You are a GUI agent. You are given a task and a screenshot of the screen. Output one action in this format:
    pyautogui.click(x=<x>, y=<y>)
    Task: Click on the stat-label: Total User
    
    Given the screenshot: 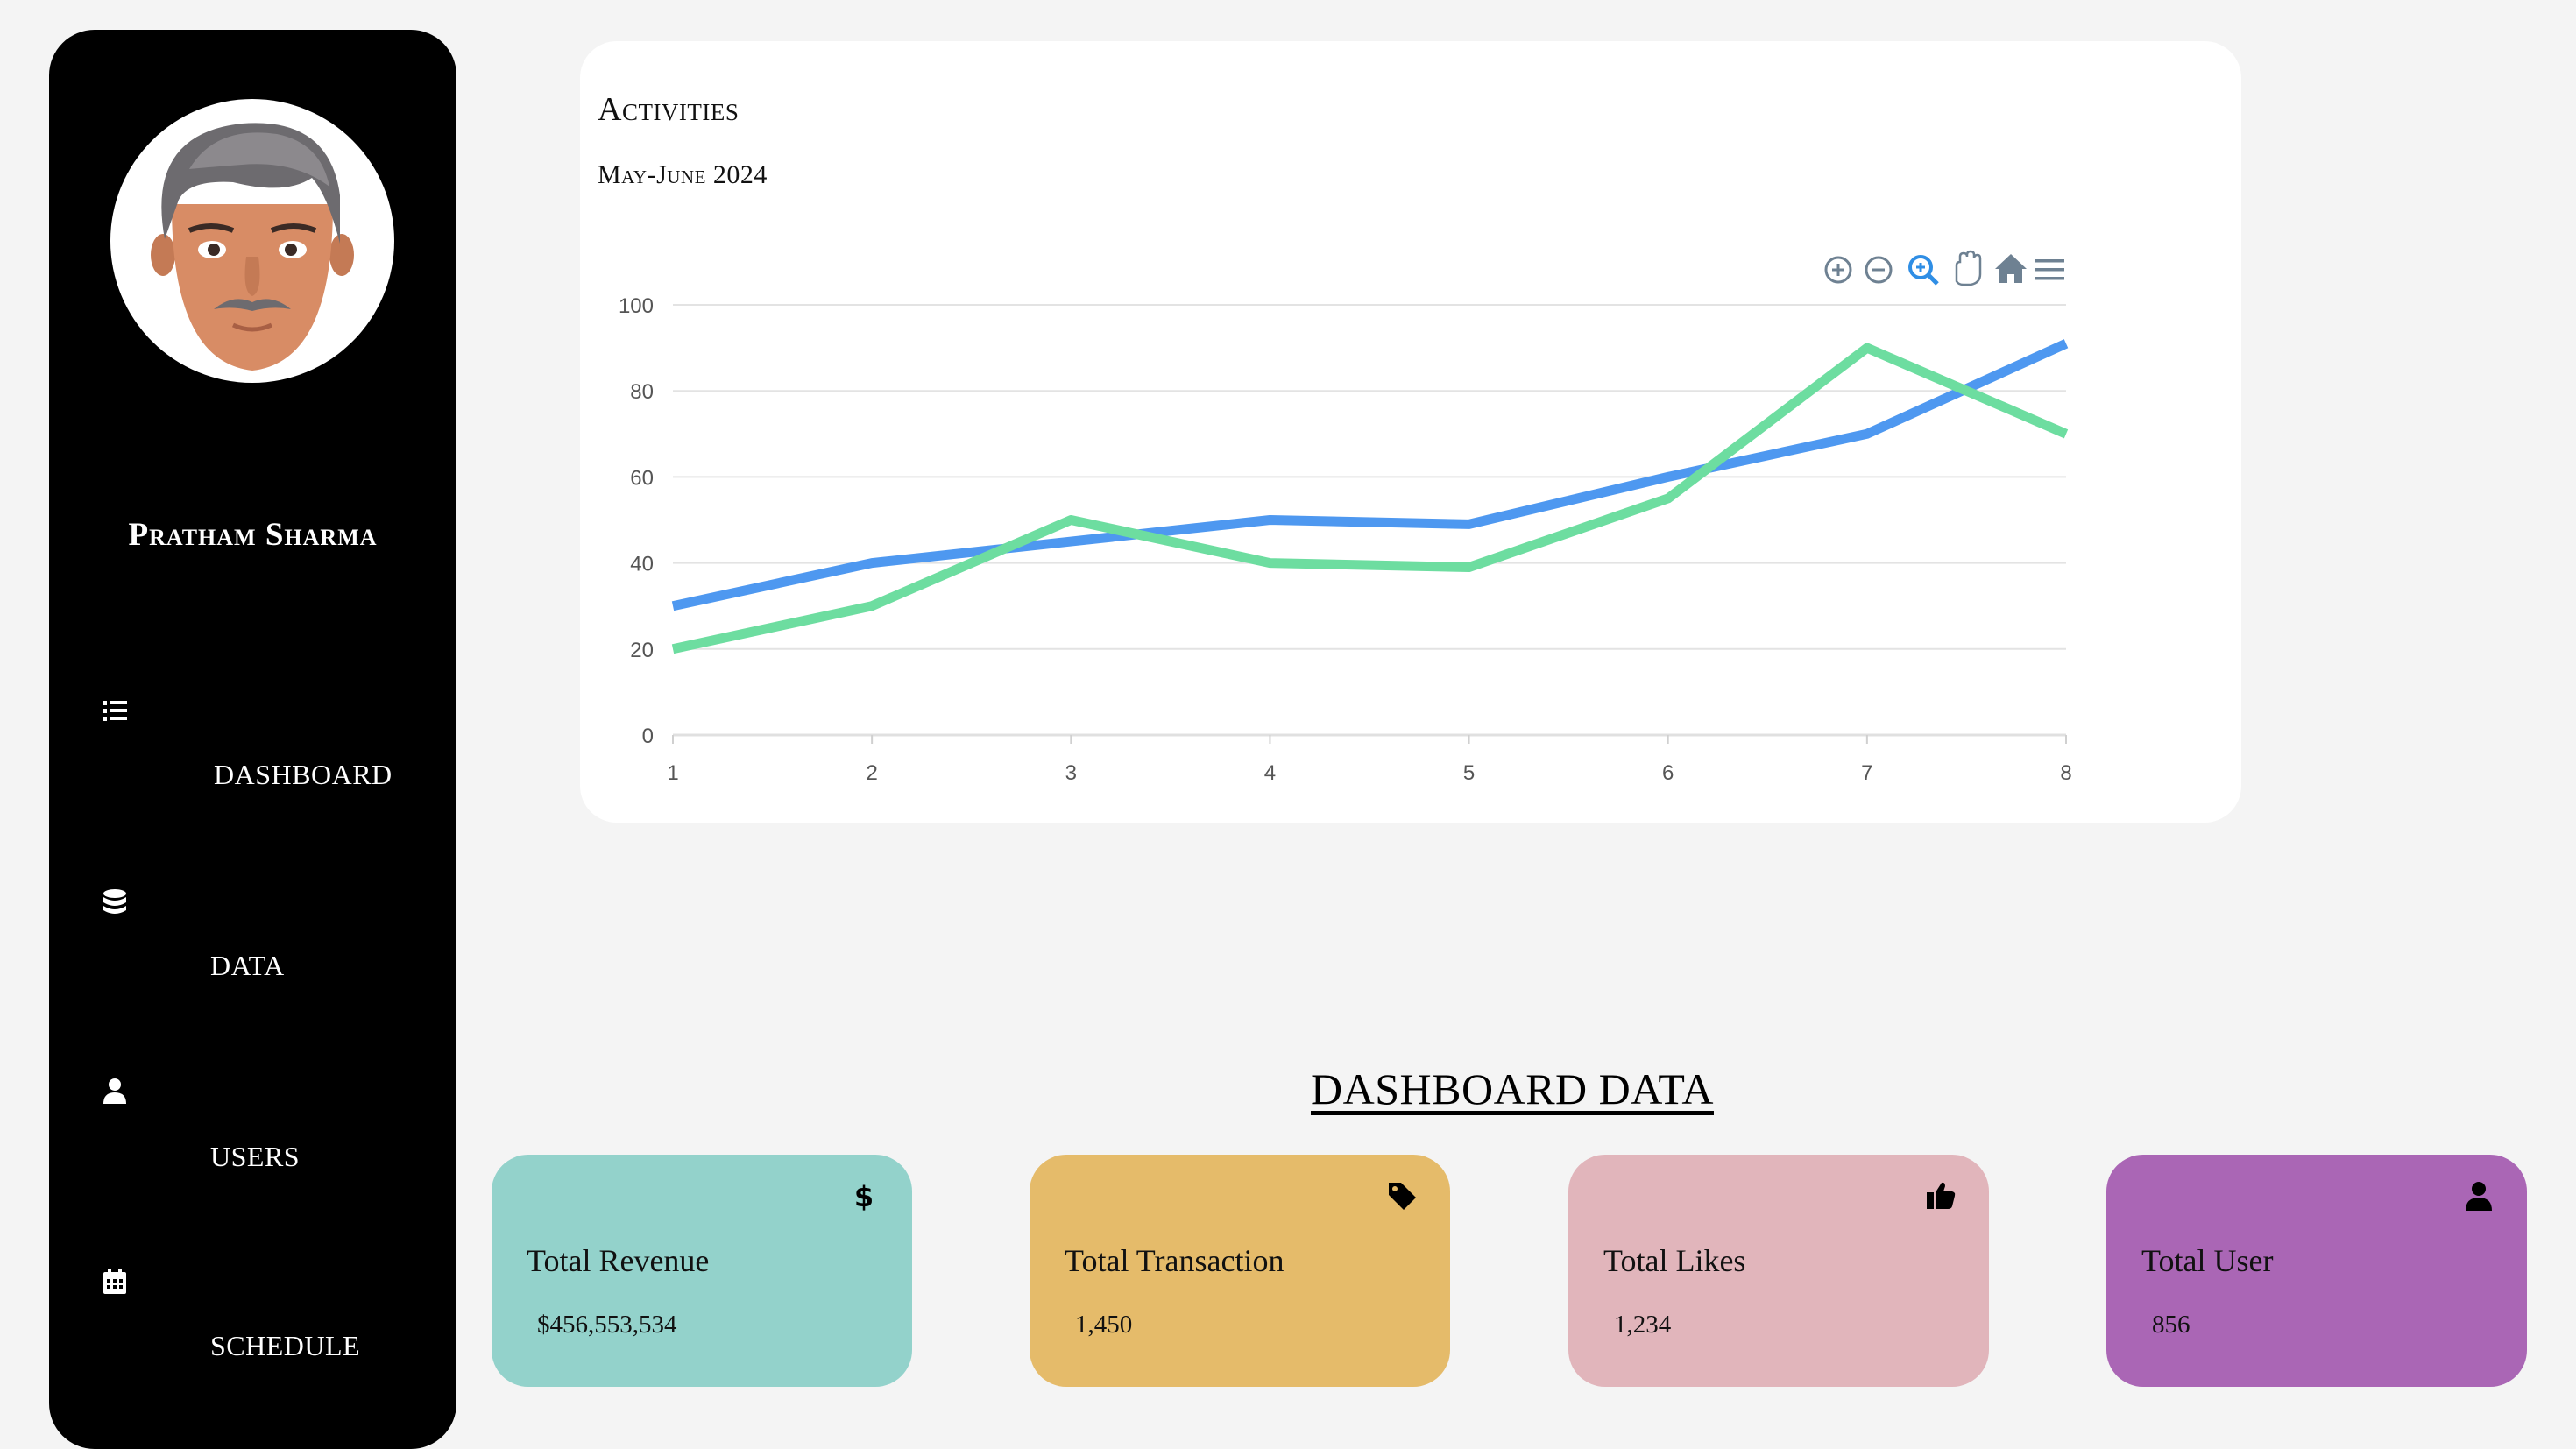 What is the action you would take?
    pyautogui.click(x=2207, y=1260)
    